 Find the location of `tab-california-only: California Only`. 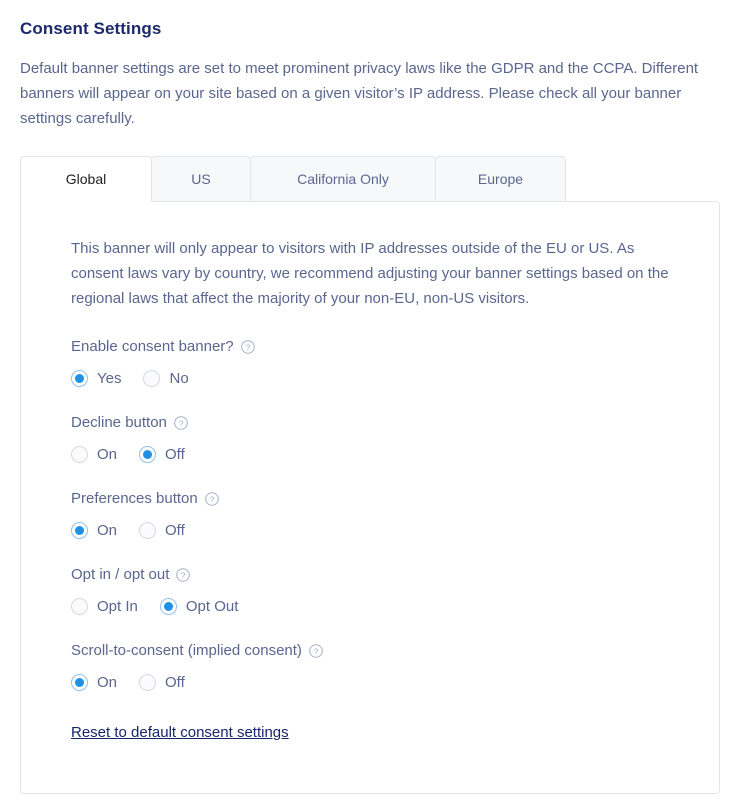

tab-california-only: California Only is located at coordinates (343, 179).